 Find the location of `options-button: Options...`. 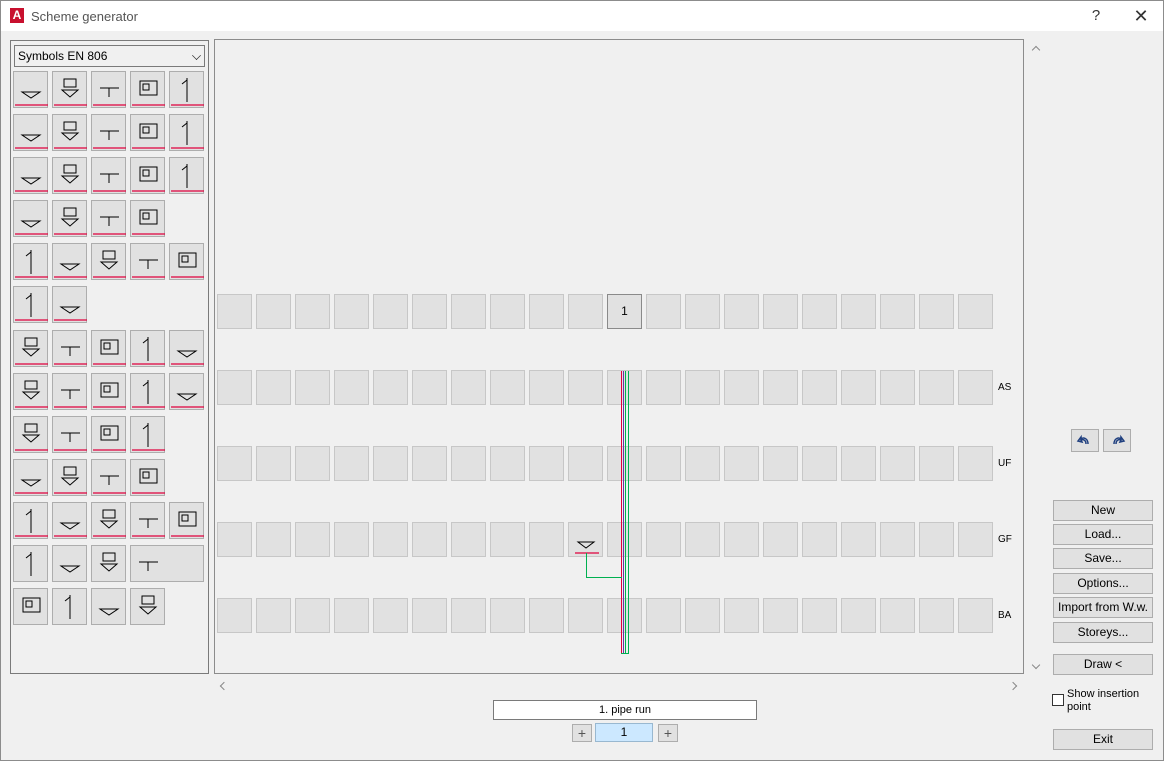

options-button: Options... is located at coordinates (1103, 583).